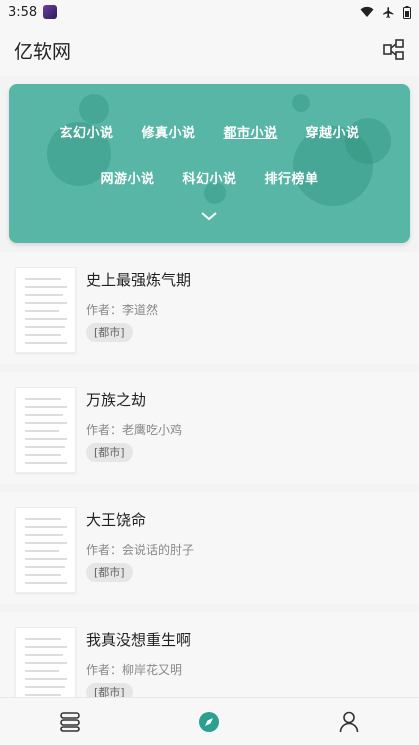  Describe the element at coordinates (292, 177) in the screenshot. I see `category-ranking: 排行榜单` at that location.